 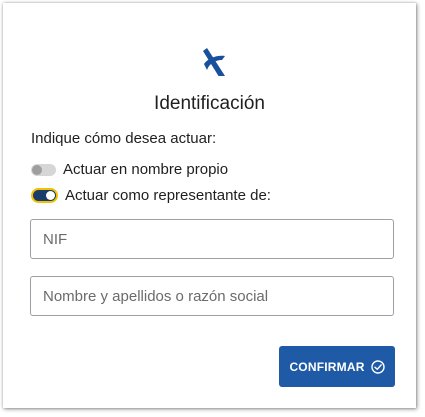 What do you see at coordinates (209, 103) in the screenshot?
I see `dialog-title: Identificación` at bounding box center [209, 103].